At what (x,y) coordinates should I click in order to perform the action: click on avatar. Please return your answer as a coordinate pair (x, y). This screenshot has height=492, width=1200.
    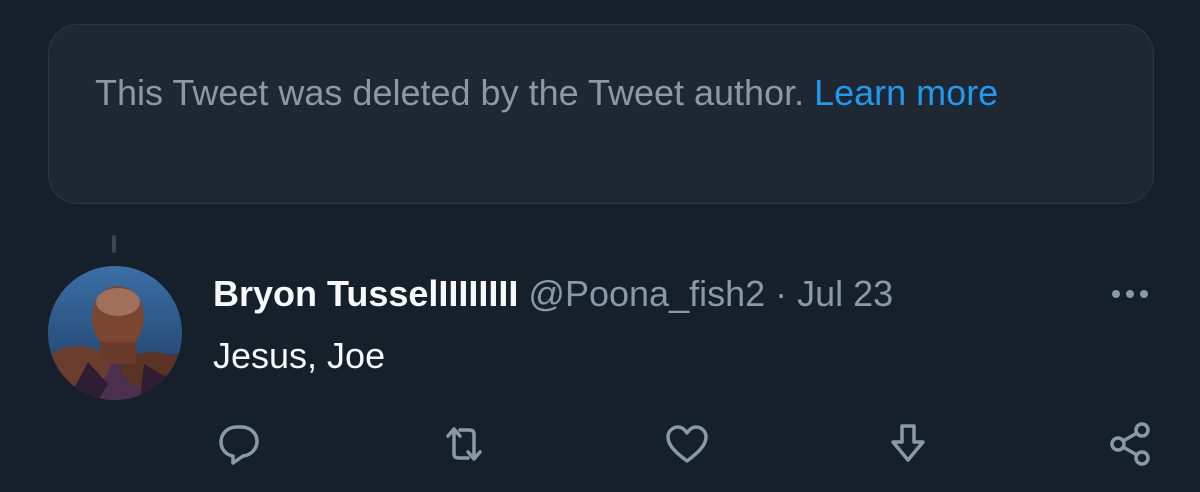
    Looking at the image, I should click on (115, 333).